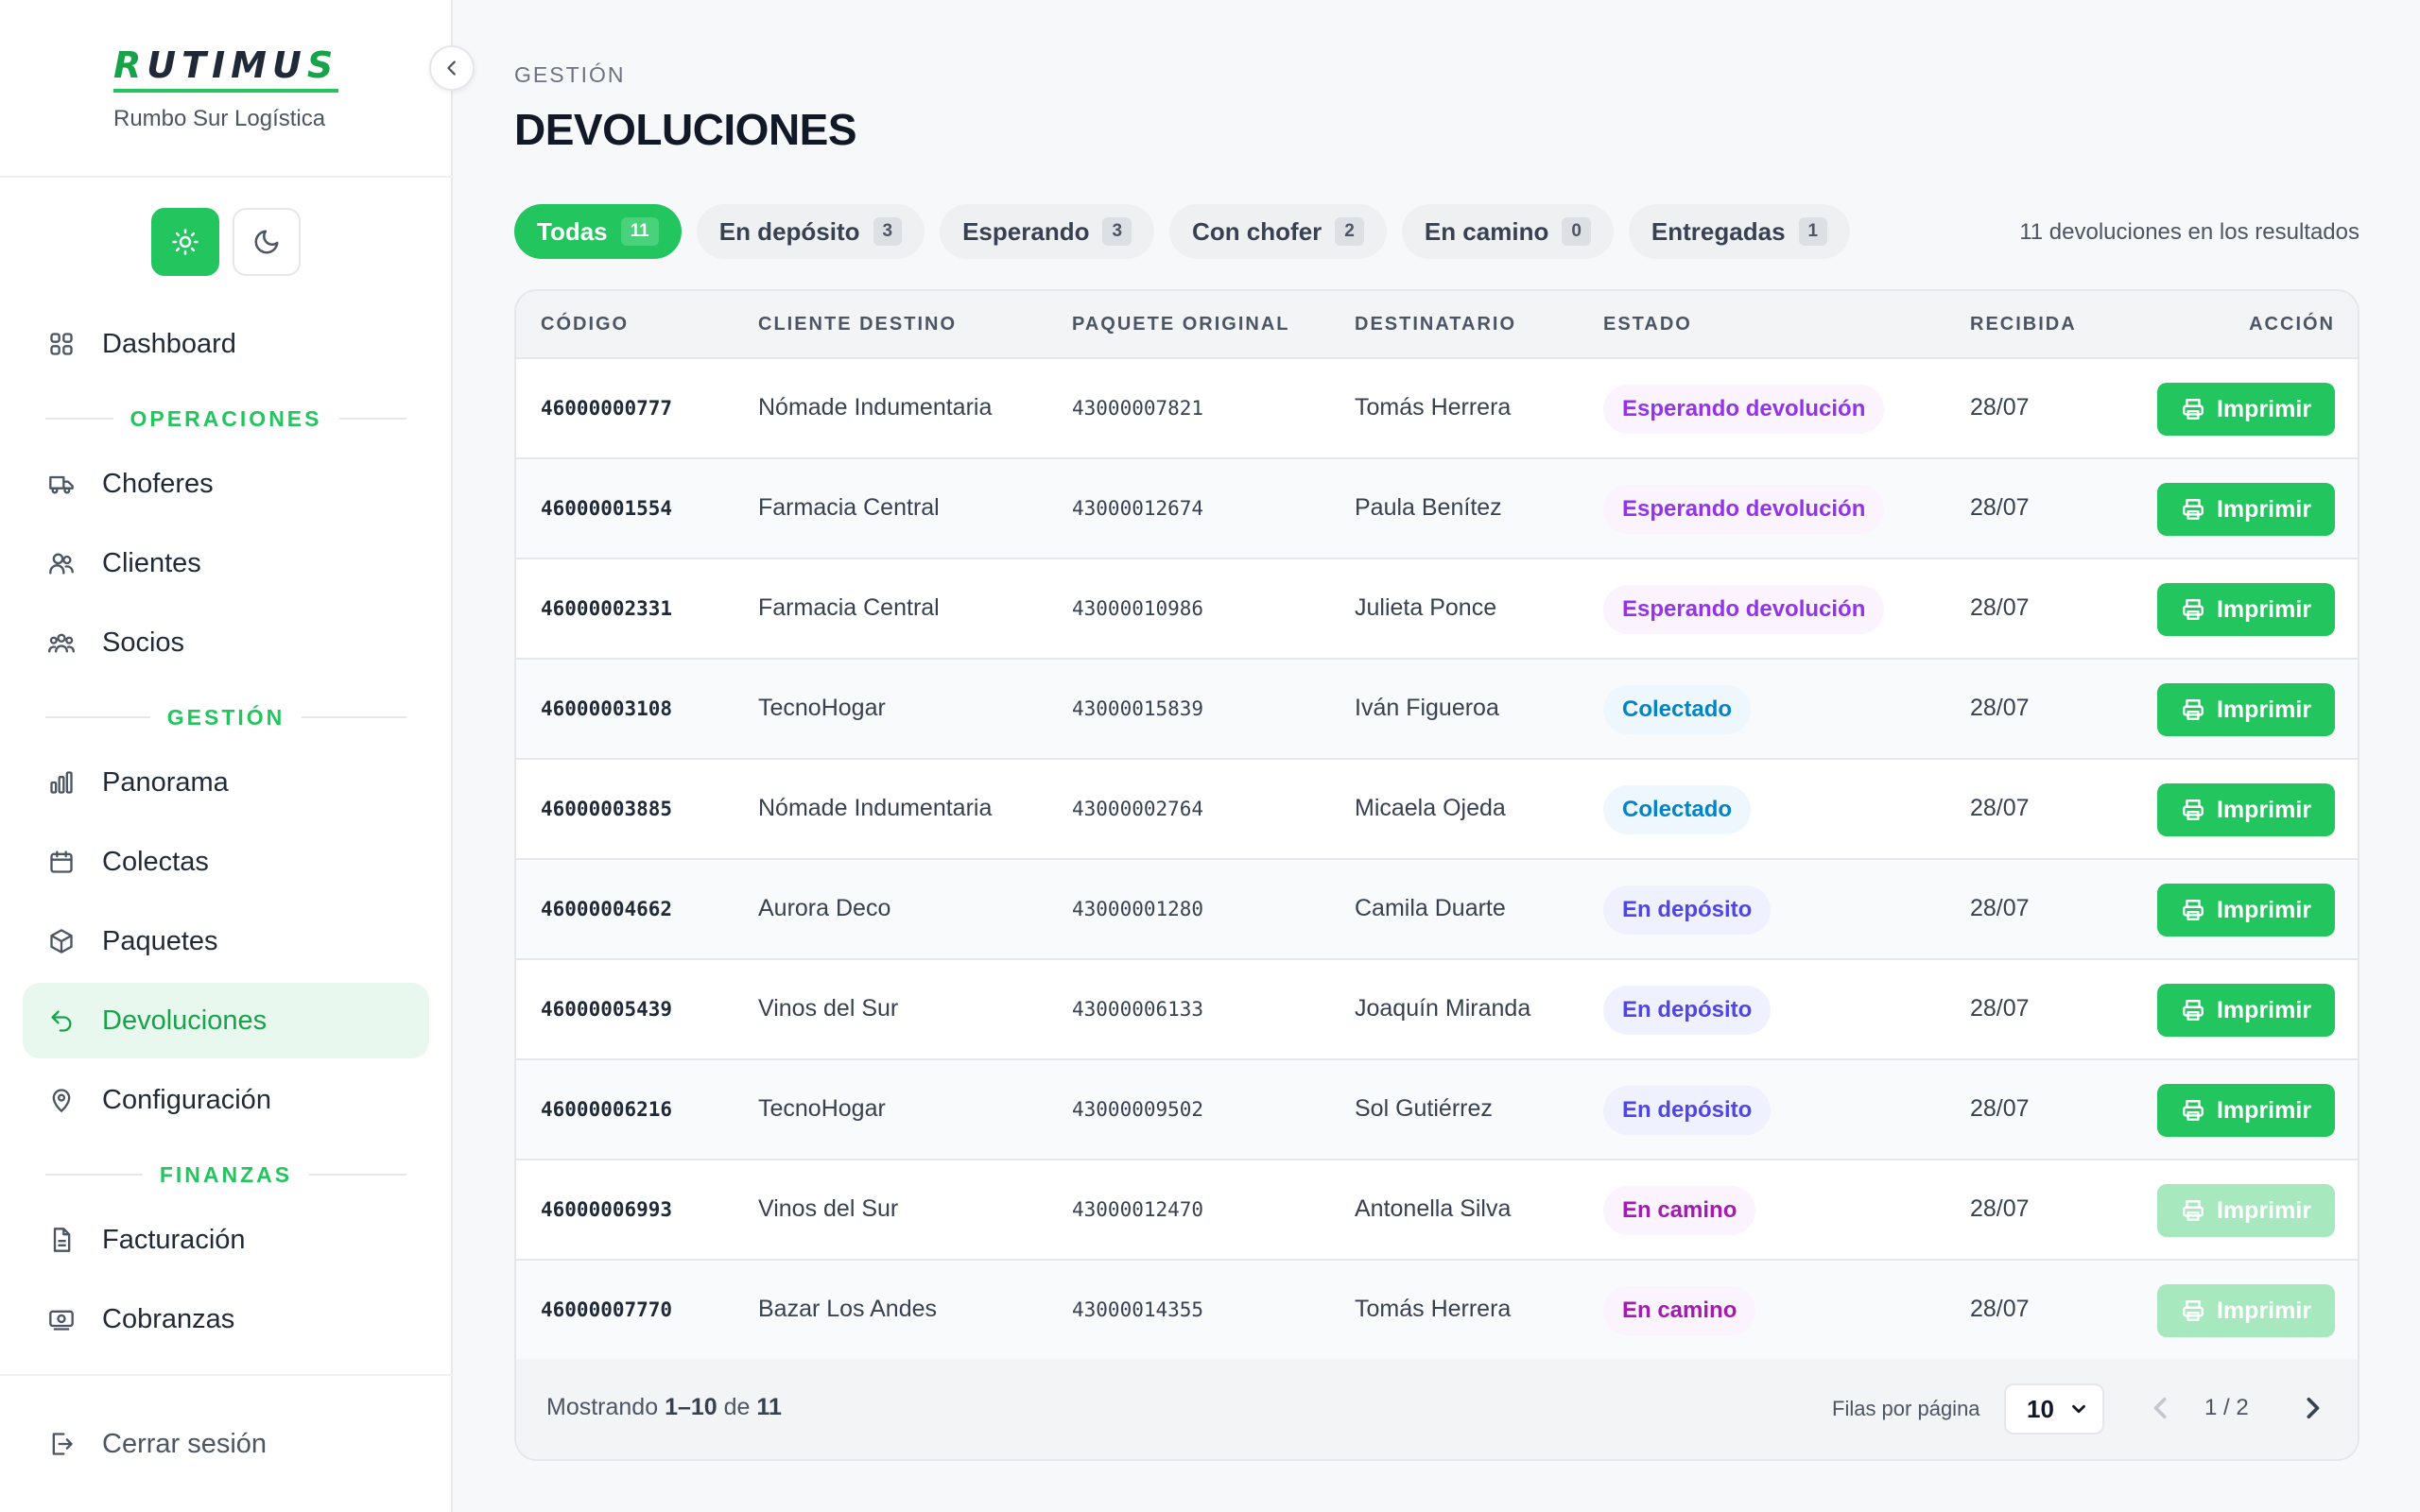  What do you see at coordinates (824, 908) in the screenshot?
I see `client-name: Aurora Deco` at bounding box center [824, 908].